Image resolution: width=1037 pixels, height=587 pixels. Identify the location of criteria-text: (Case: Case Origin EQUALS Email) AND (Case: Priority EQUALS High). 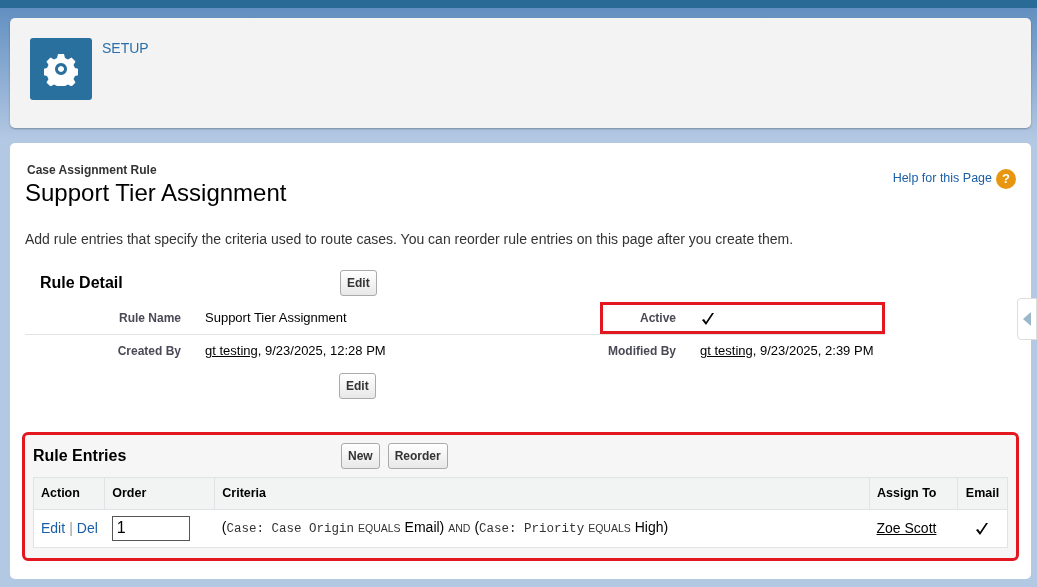
(445, 527).